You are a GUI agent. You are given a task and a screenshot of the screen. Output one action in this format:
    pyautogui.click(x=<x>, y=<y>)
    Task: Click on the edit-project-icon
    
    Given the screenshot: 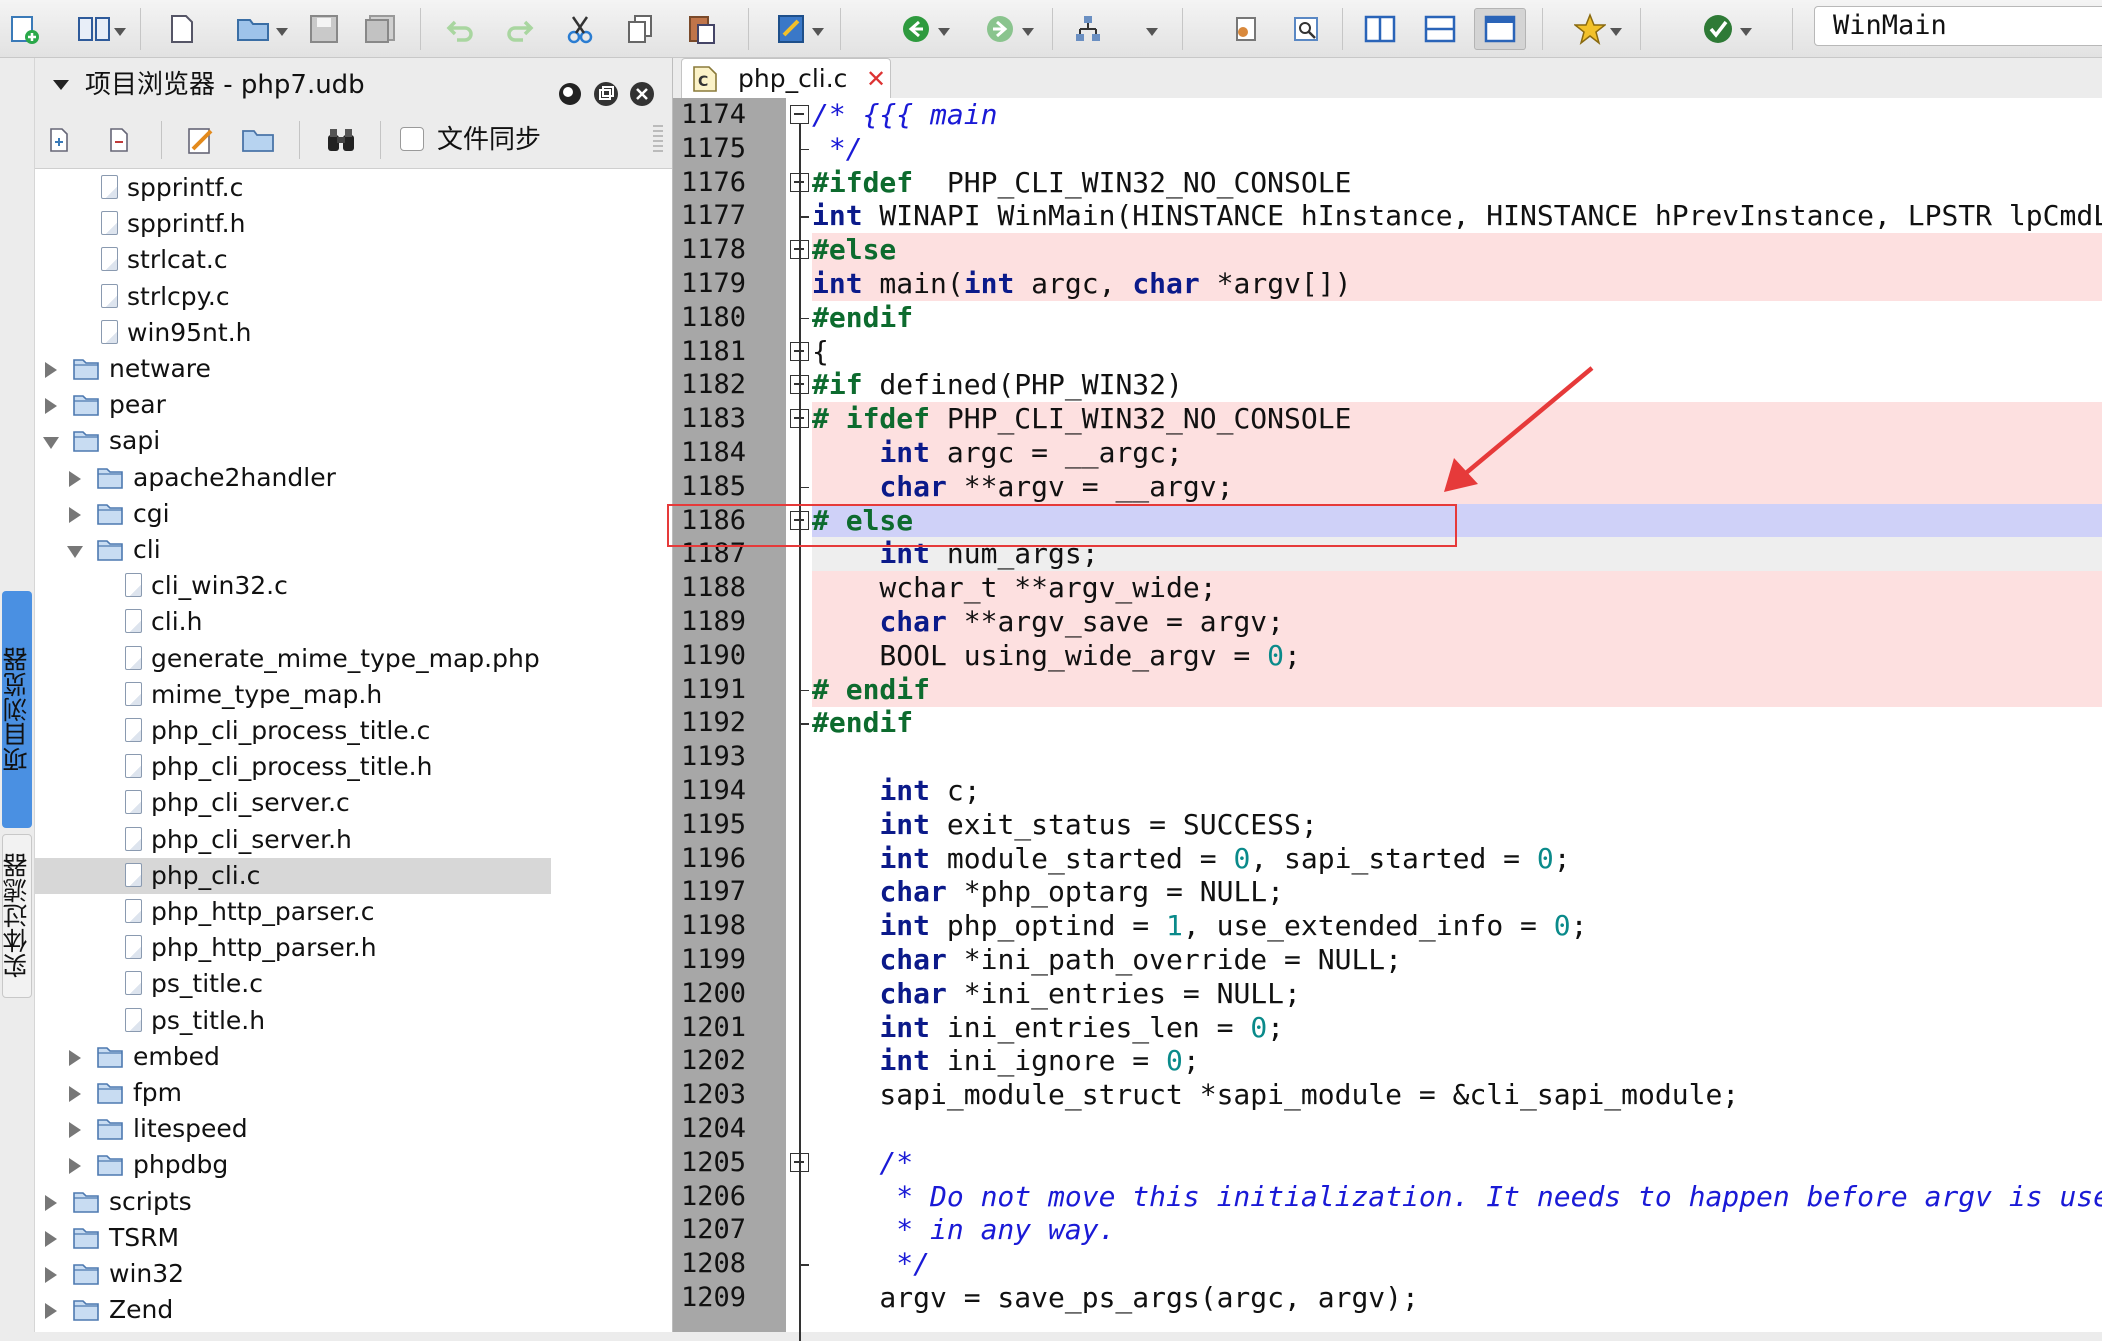 What is the action you would take?
    pyautogui.click(x=201, y=141)
    